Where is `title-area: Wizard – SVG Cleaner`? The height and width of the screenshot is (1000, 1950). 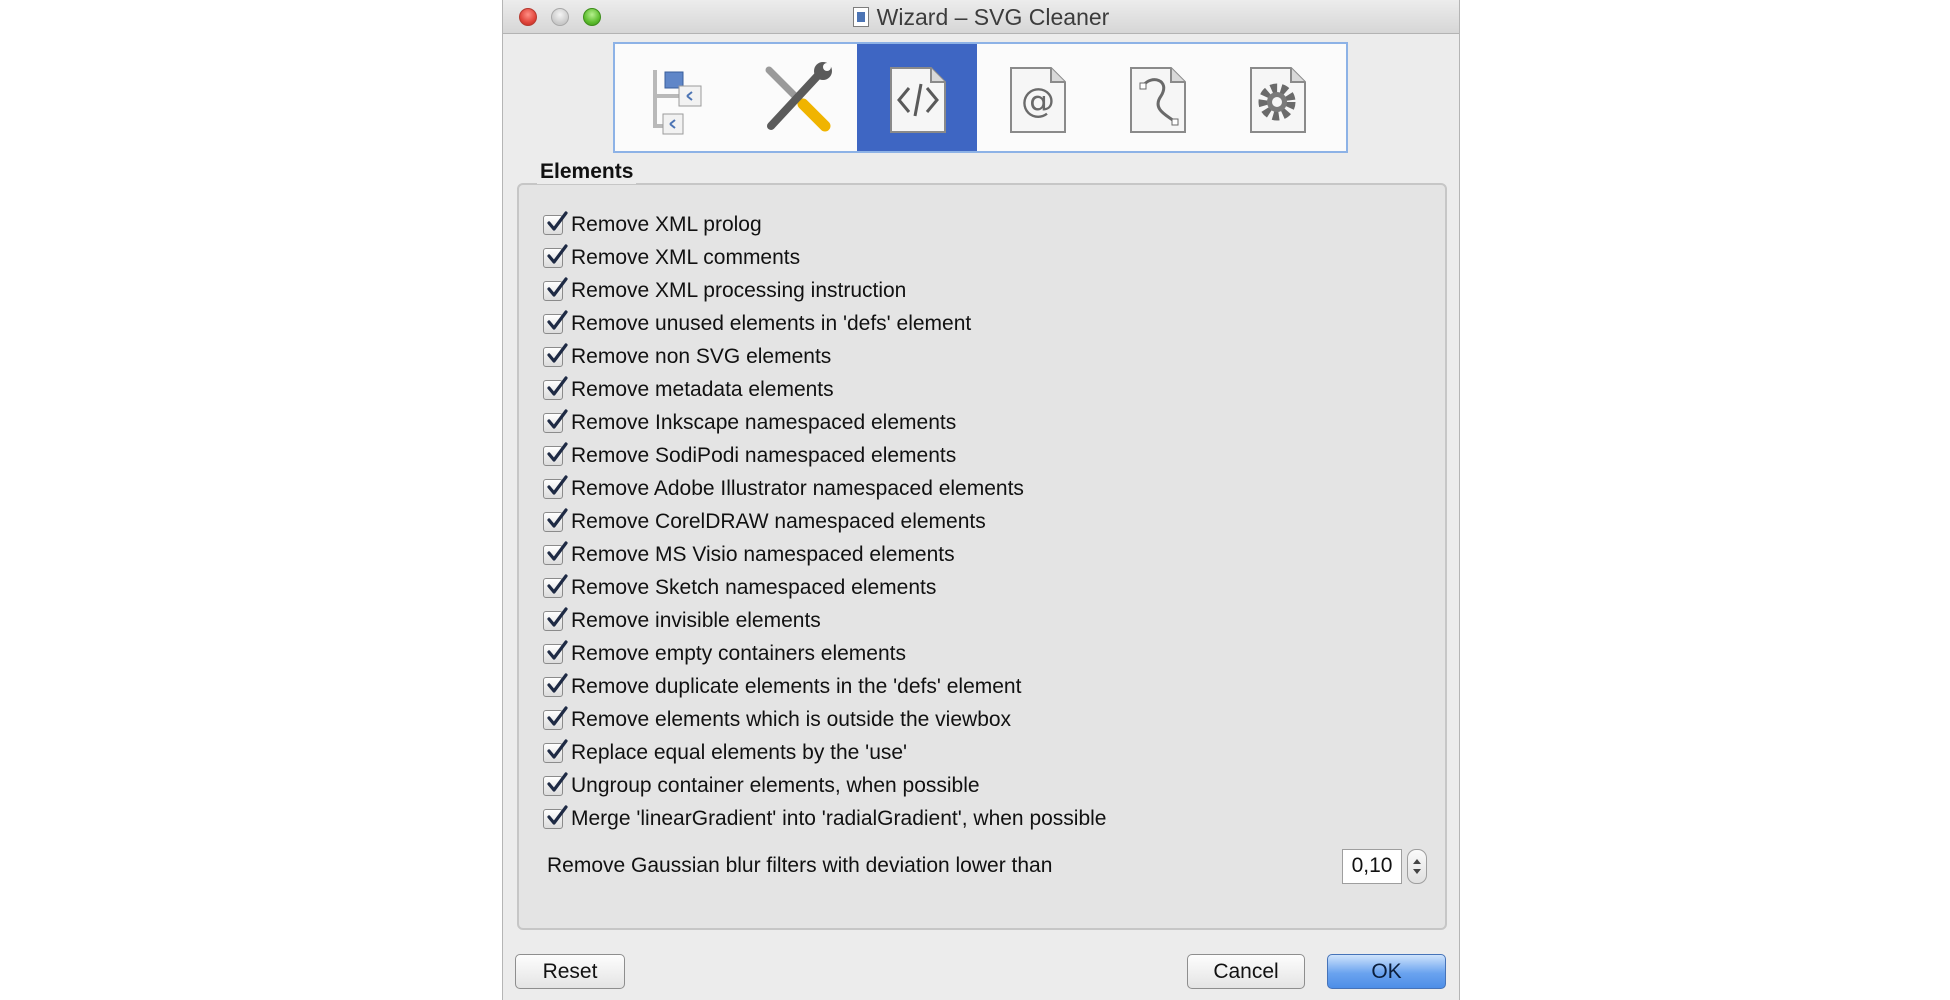 title-area: Wizard – SVG Cleaner is located at coordinates (981, 17).